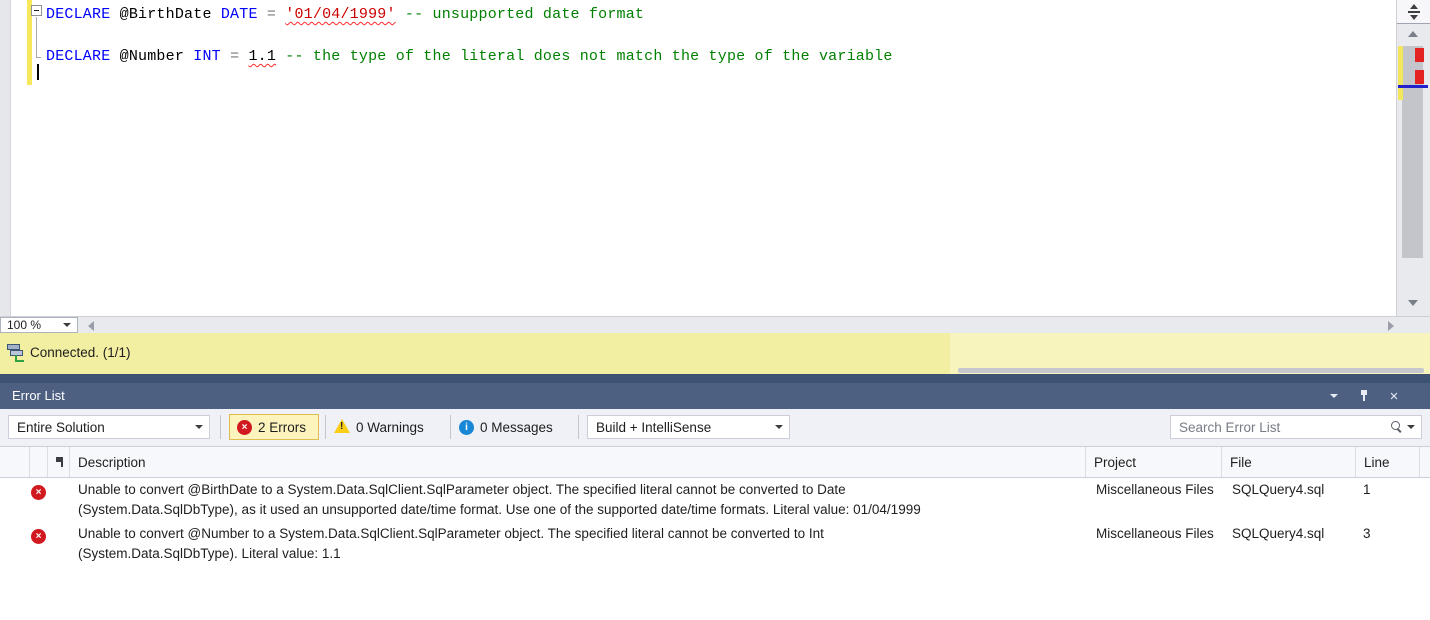  Describe the element at coordinates (1191, 370) in the screenshot. I see `status-bar-strip` at that location.